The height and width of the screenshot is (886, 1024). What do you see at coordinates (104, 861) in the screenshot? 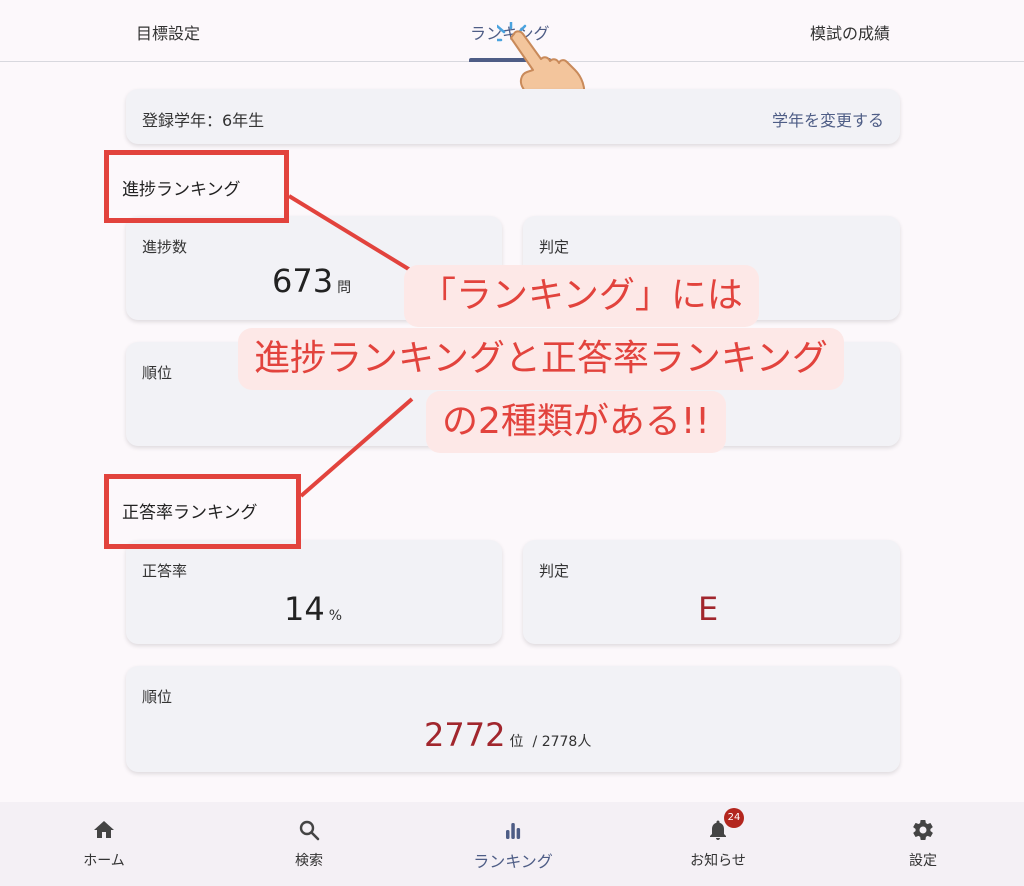
I see `nav-home-label: ホーム` at bounding box center [104, 861].